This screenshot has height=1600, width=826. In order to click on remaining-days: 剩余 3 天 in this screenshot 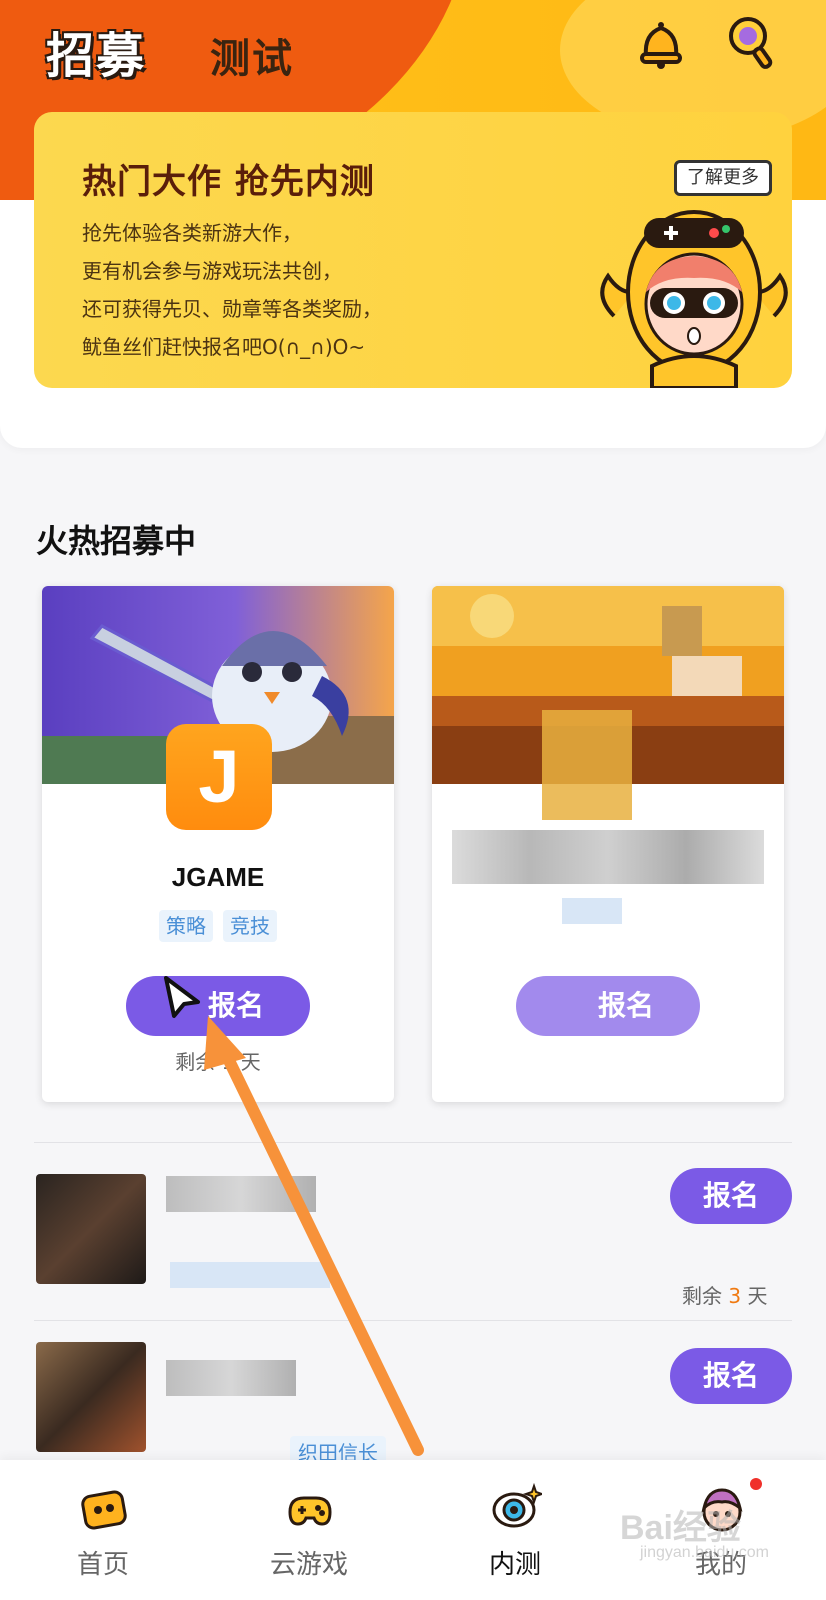, I will do `click(724, 1294)`.